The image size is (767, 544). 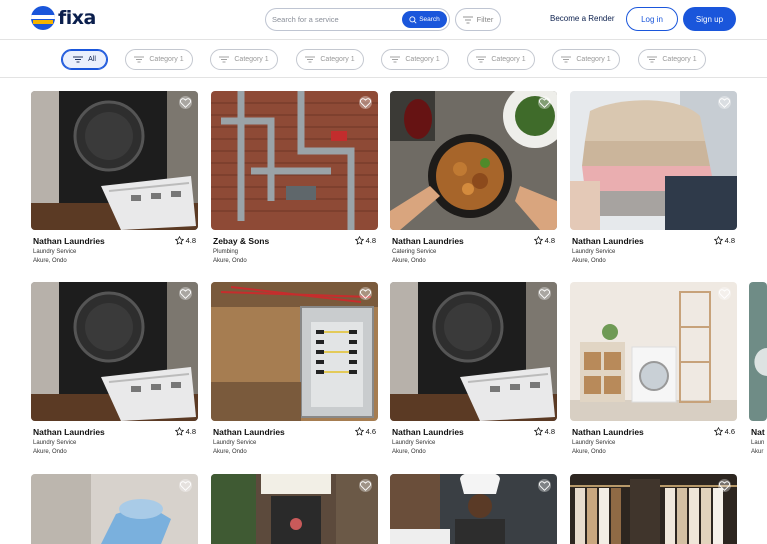 What do you see at coordinates (709, 19) in the screenshot?
I see `signup-button: Sign up` at bounding box center [709, 19].